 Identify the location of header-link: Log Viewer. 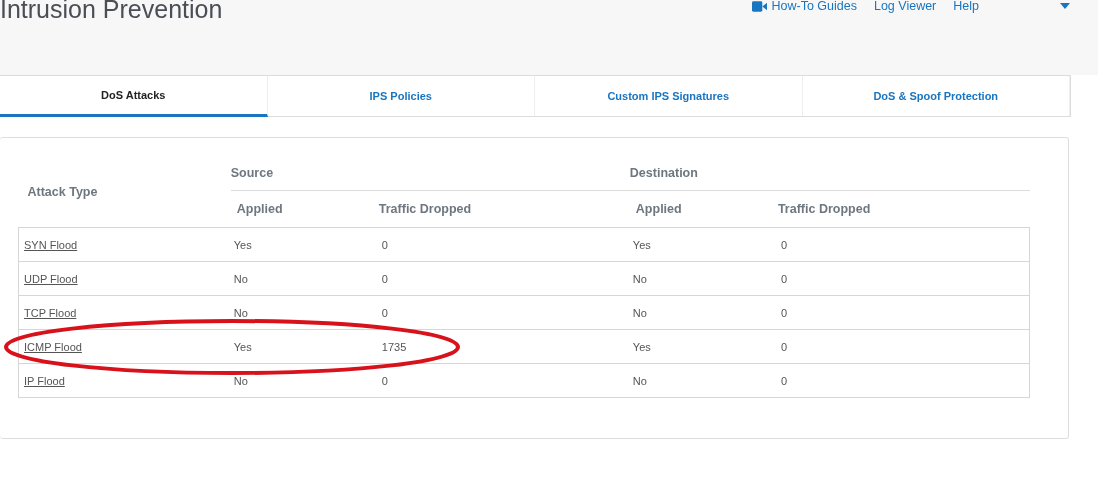
(905, 6).